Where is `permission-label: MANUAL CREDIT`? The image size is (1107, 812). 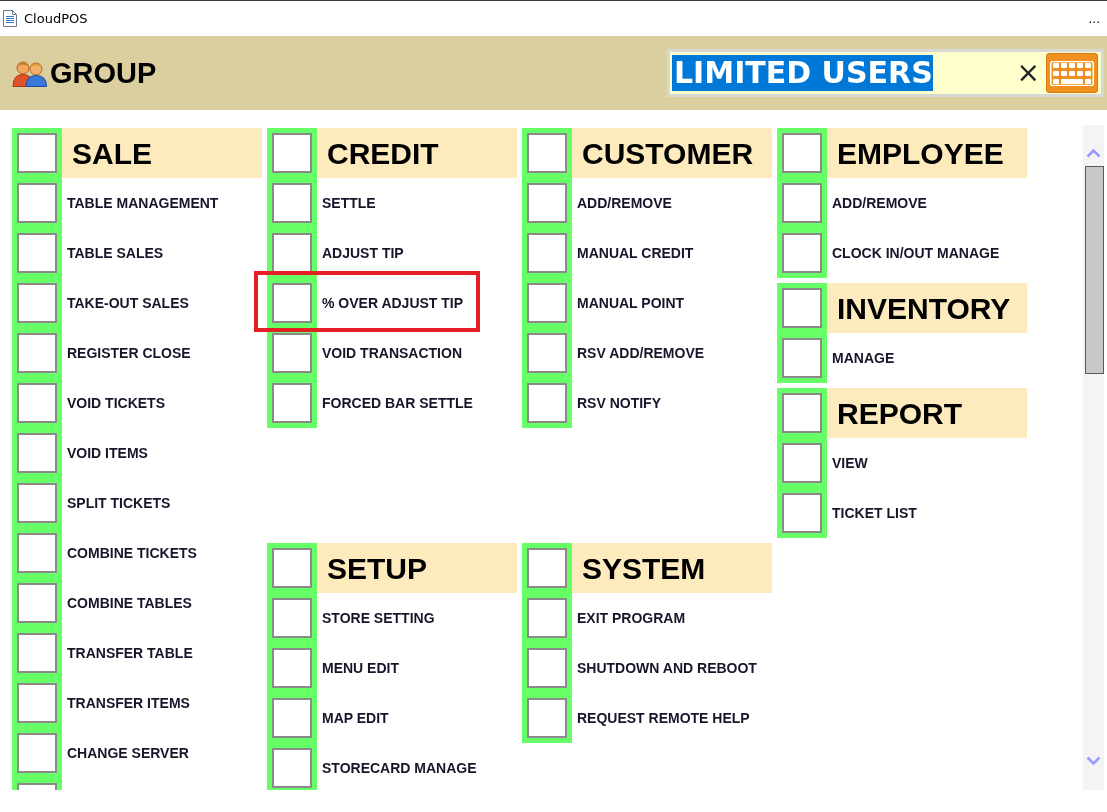 permission-label: MANUAL CREDIT is located at coordinates (635, 253).